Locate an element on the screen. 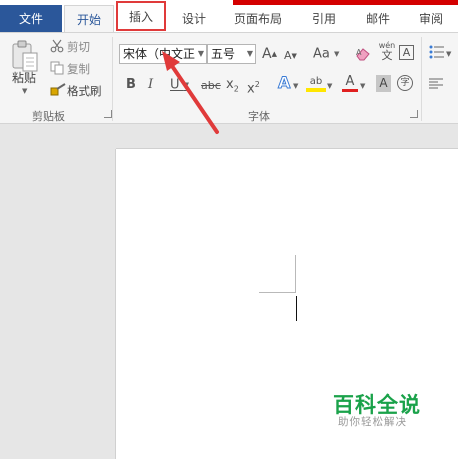  text-cursor is located at coordinates (296, 308).